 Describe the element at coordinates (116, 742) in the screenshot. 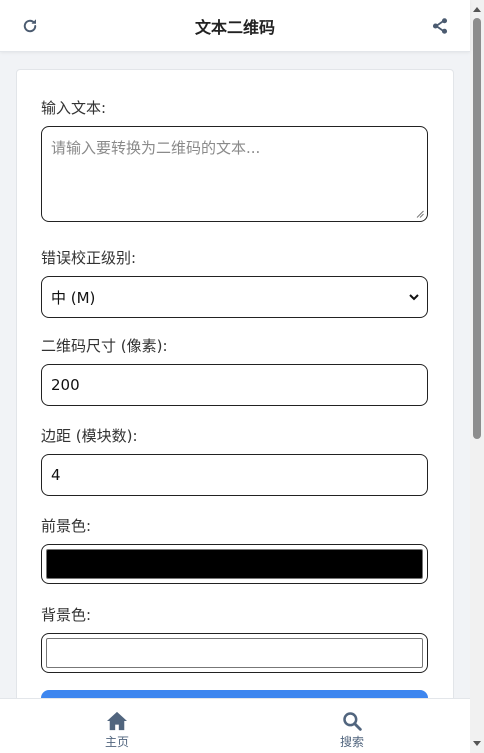

I see `nav-label-home: 主页` at that location.